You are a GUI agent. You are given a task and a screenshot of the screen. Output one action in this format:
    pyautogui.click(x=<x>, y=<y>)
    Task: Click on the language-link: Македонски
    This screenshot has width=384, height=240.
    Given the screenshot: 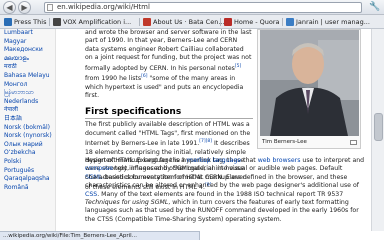 What is the action you would take?
    pyautogui.click(x=27, y=50)
    